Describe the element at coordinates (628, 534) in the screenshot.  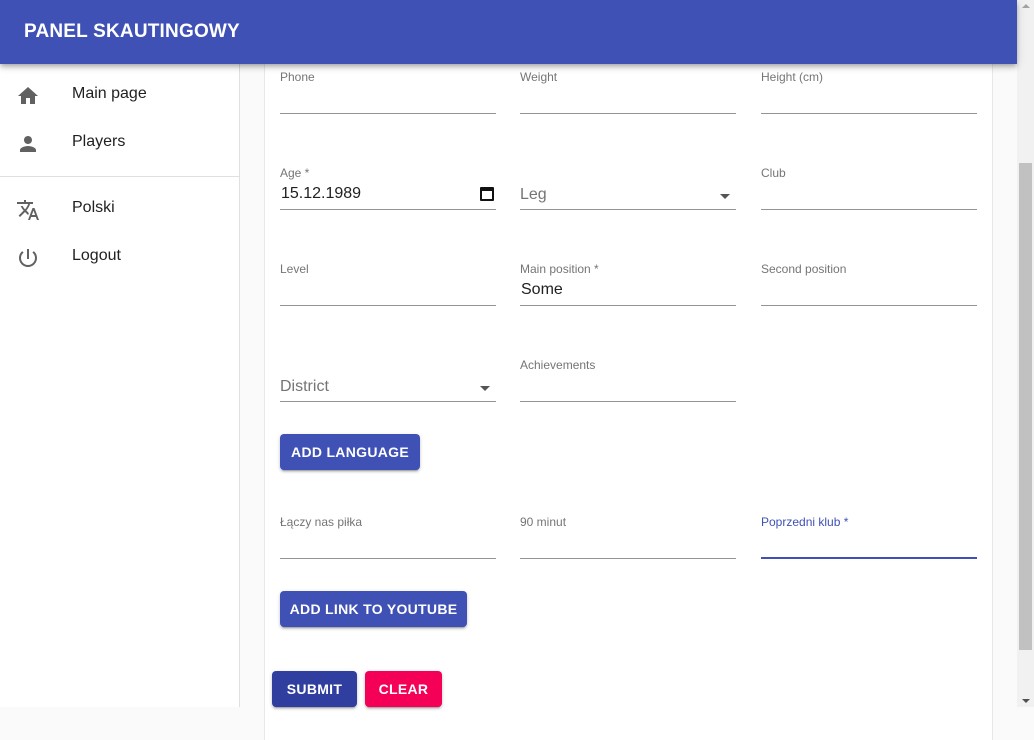
I see `90-minut-field: 90 minut` at that location.